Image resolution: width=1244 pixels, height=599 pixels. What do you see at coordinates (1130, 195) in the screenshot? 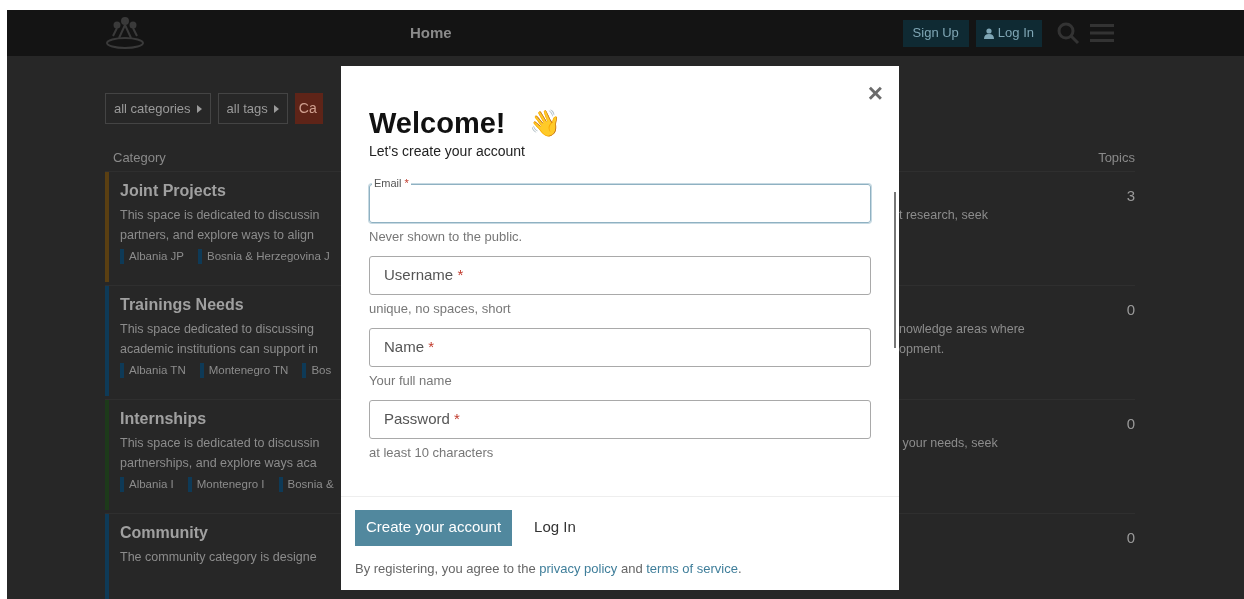
I see `topic-count: 3` at bounding box center [1130, 195].